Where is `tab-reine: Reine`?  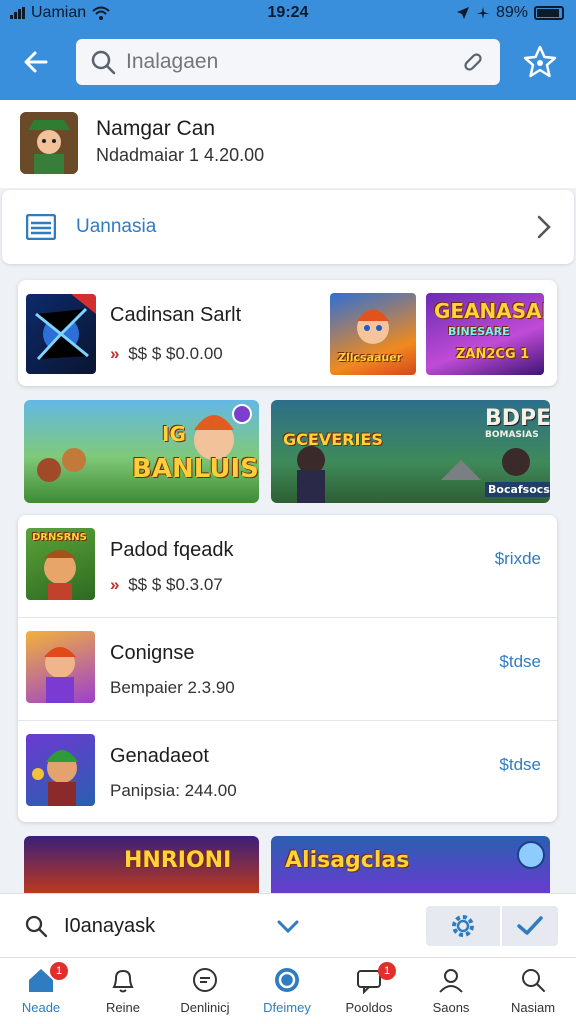
tab-reine: Reine is located at coordinates (123, 991).